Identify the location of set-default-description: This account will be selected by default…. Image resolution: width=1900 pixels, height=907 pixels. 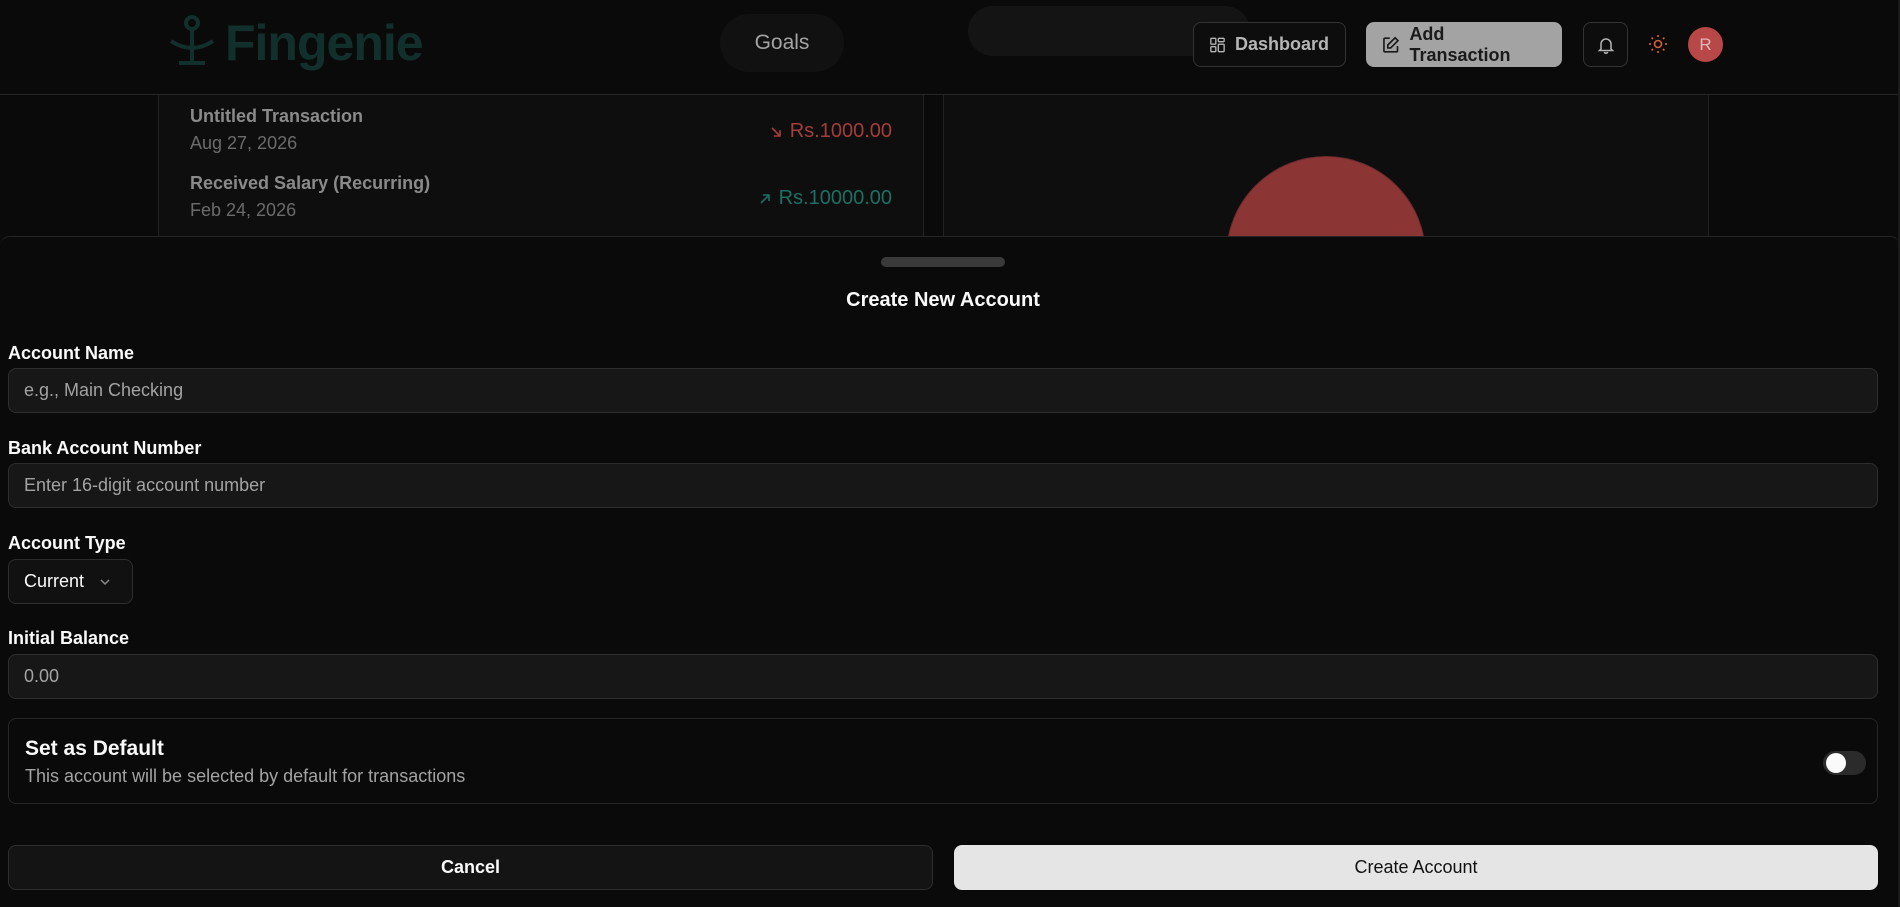
(245, 776).